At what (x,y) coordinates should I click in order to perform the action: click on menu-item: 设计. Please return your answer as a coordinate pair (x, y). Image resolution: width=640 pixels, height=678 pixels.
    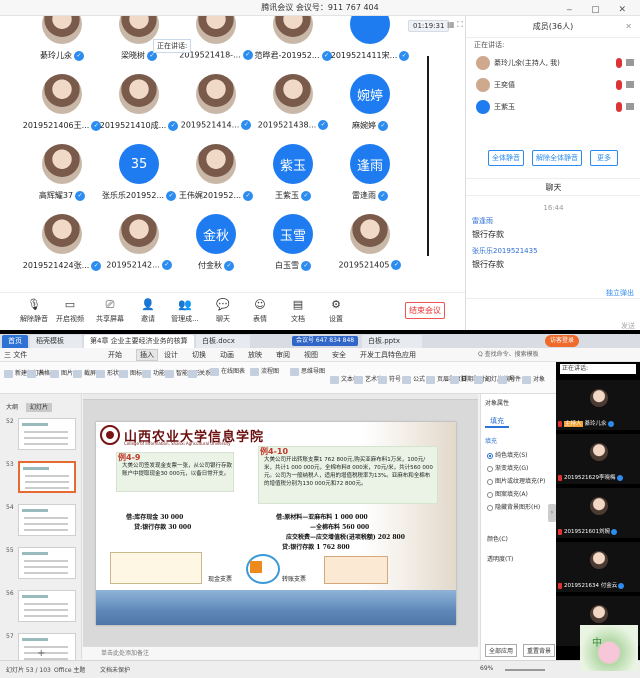
    Looking at the image, I should click on (171, 355).